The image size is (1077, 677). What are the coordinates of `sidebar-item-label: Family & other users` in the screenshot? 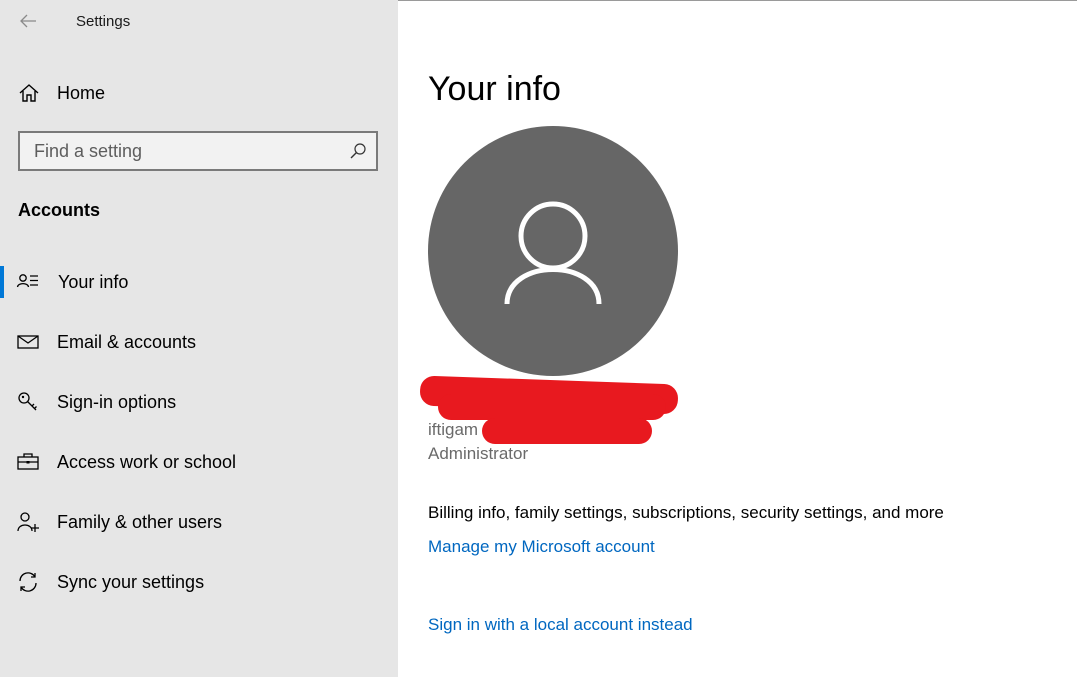 It's located at (140, 522).